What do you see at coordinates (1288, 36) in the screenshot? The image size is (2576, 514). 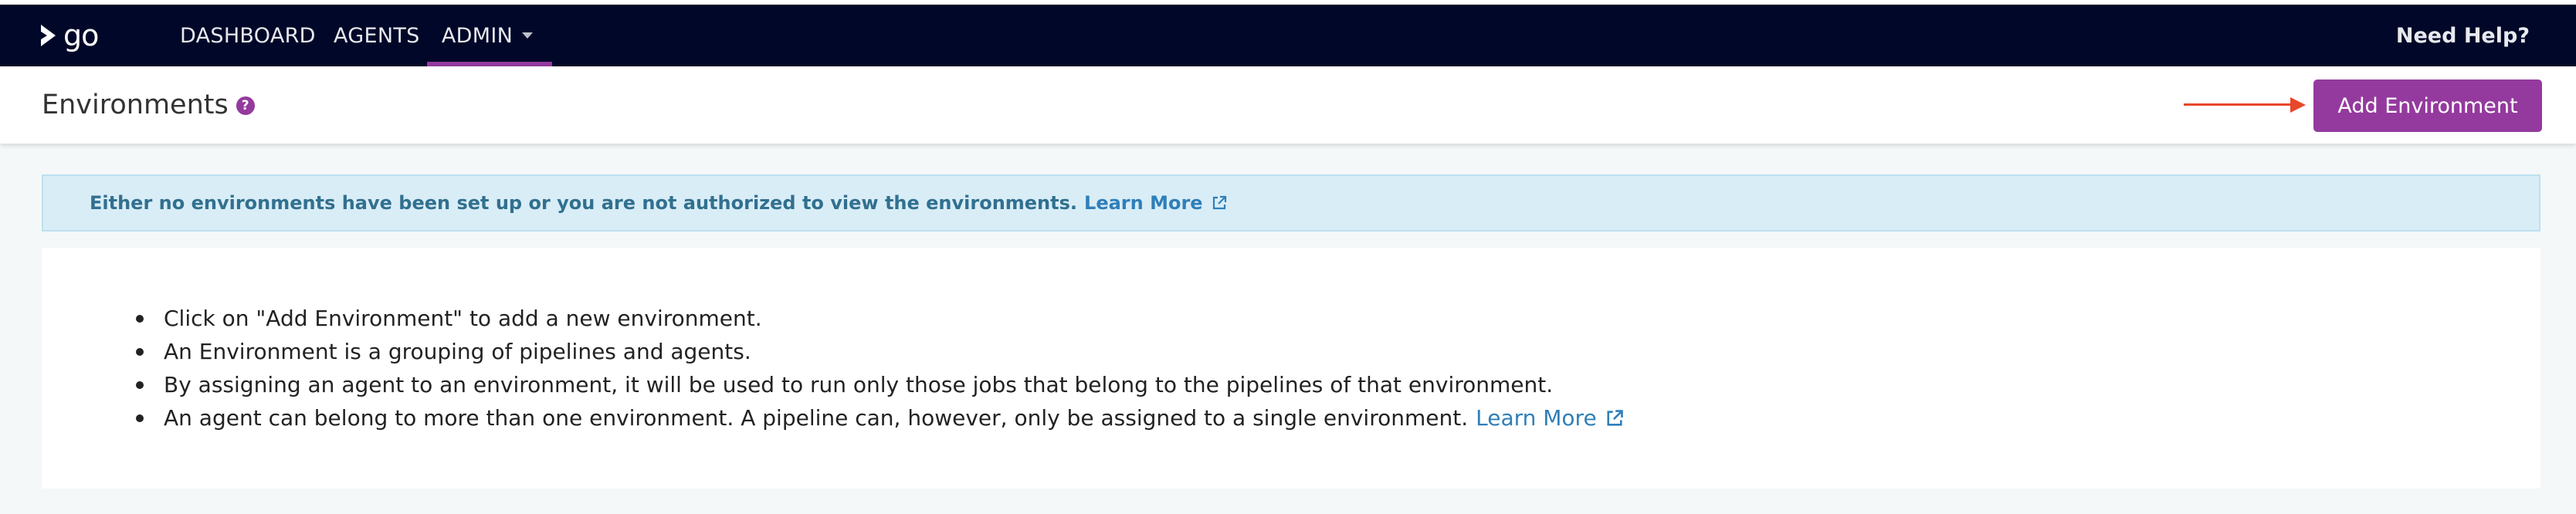 I see `top-navbar: go DASHBOARD AGENTS ADMIN Need Help?` at bounding box center [1288, 36].